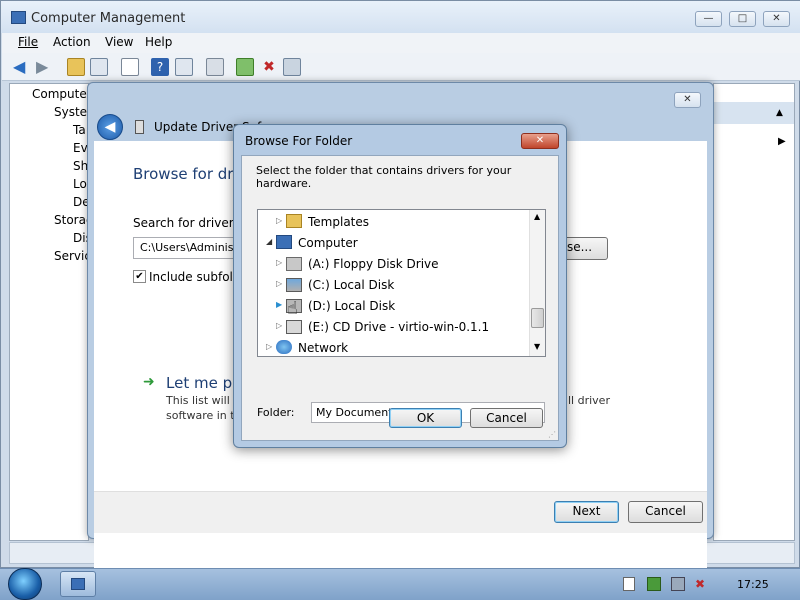 This screenshot has width=800, height=600. What do you see at coordinates (687, 100) in the screenshot?
I see `wizard-close-button: ✕` at bounding box center [687, 100].